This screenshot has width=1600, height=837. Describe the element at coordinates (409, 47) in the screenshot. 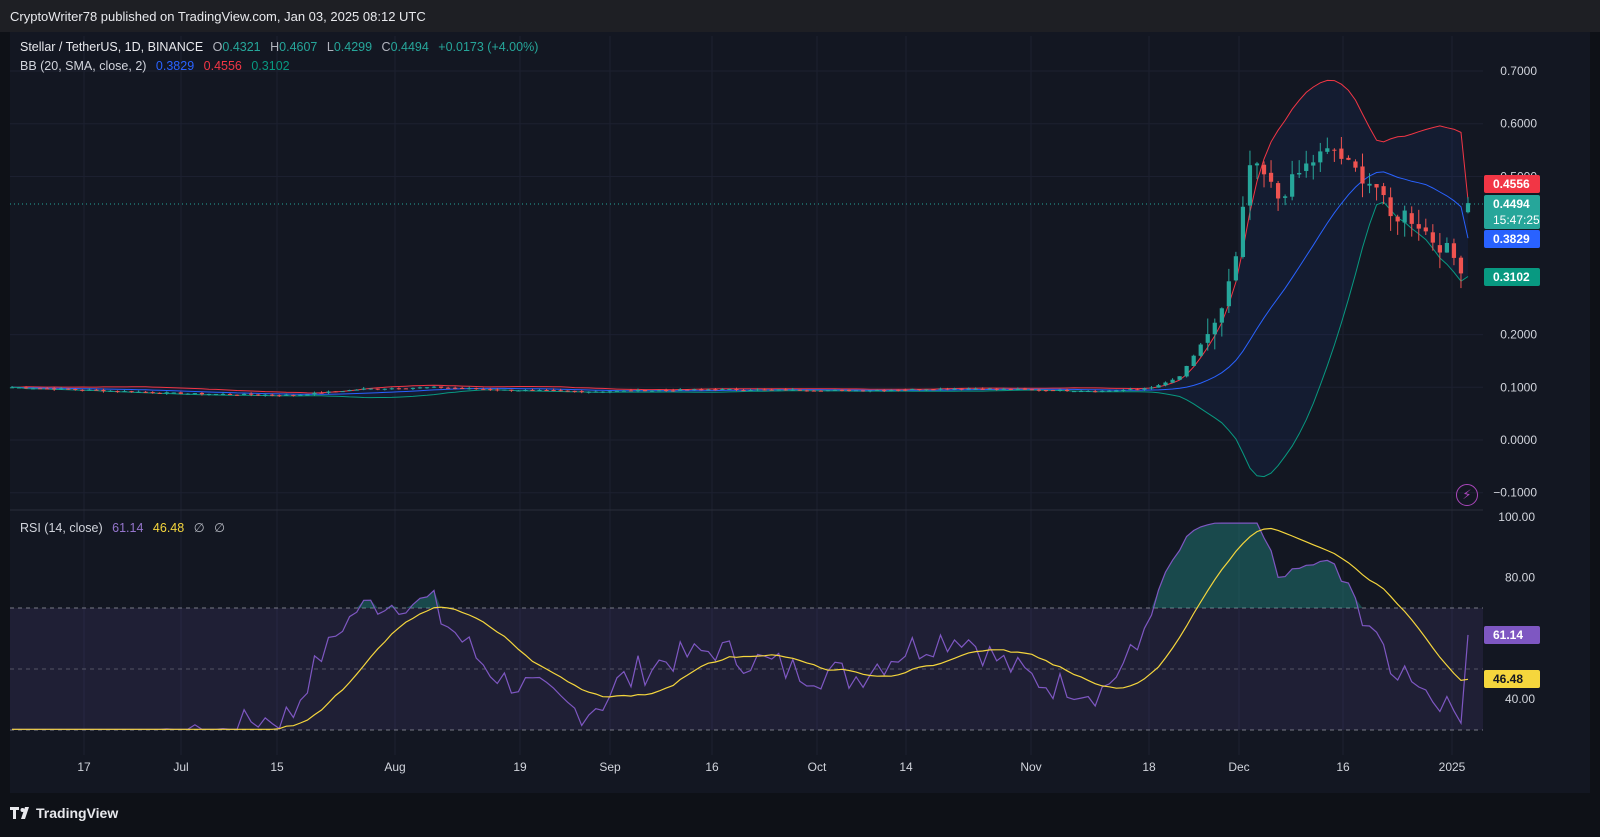

I see `close-value: 0.4494` at that location.